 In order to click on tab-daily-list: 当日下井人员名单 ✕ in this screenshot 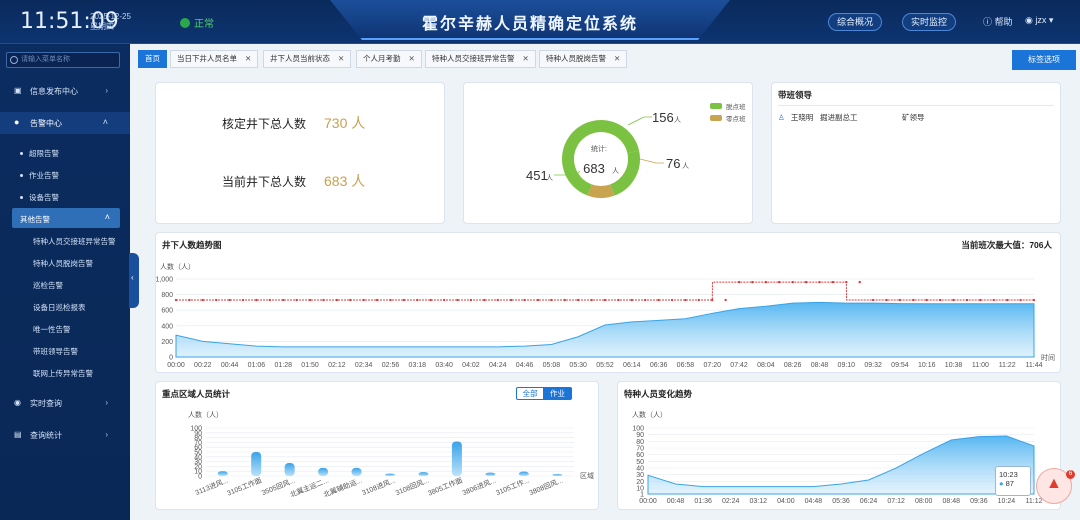, I will do `click(214, 59)`.